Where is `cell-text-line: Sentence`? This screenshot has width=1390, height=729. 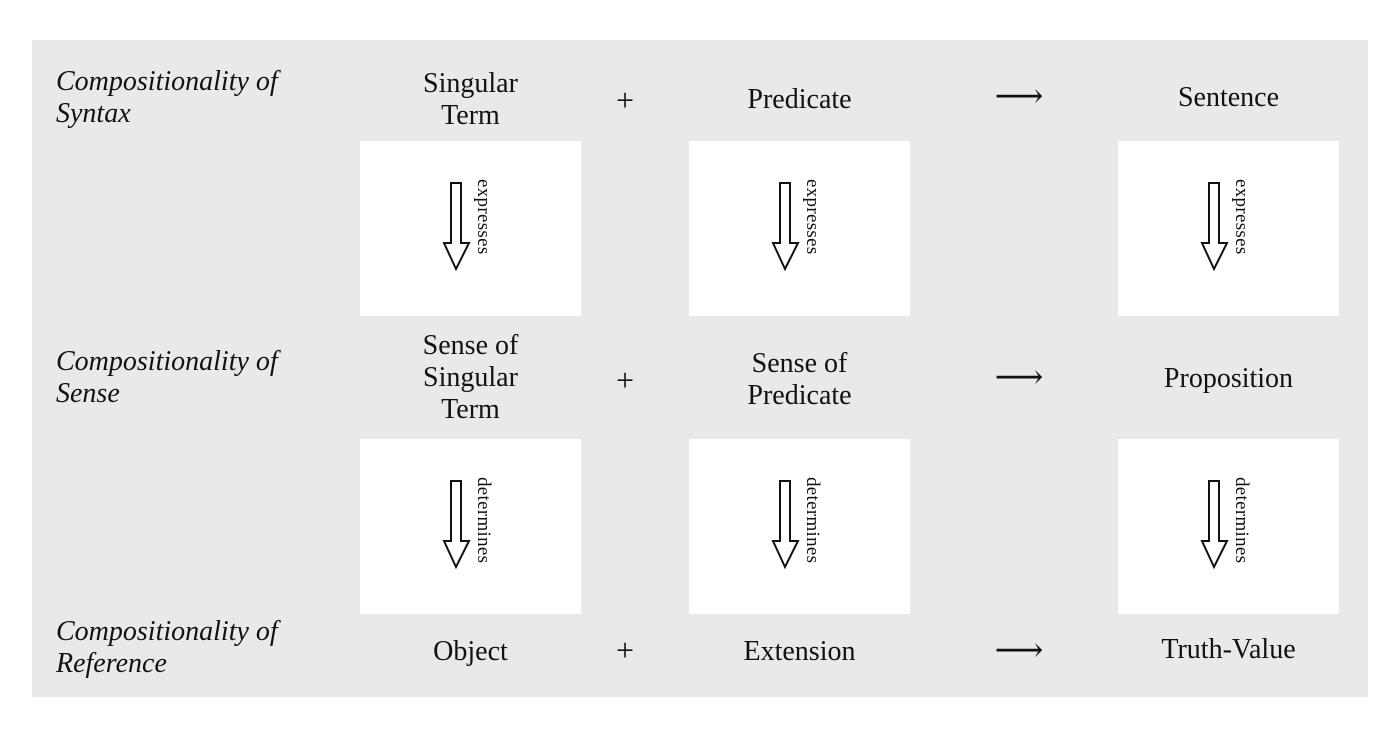 cell-text-line: Sentence is located at coordinates (1228, 97).